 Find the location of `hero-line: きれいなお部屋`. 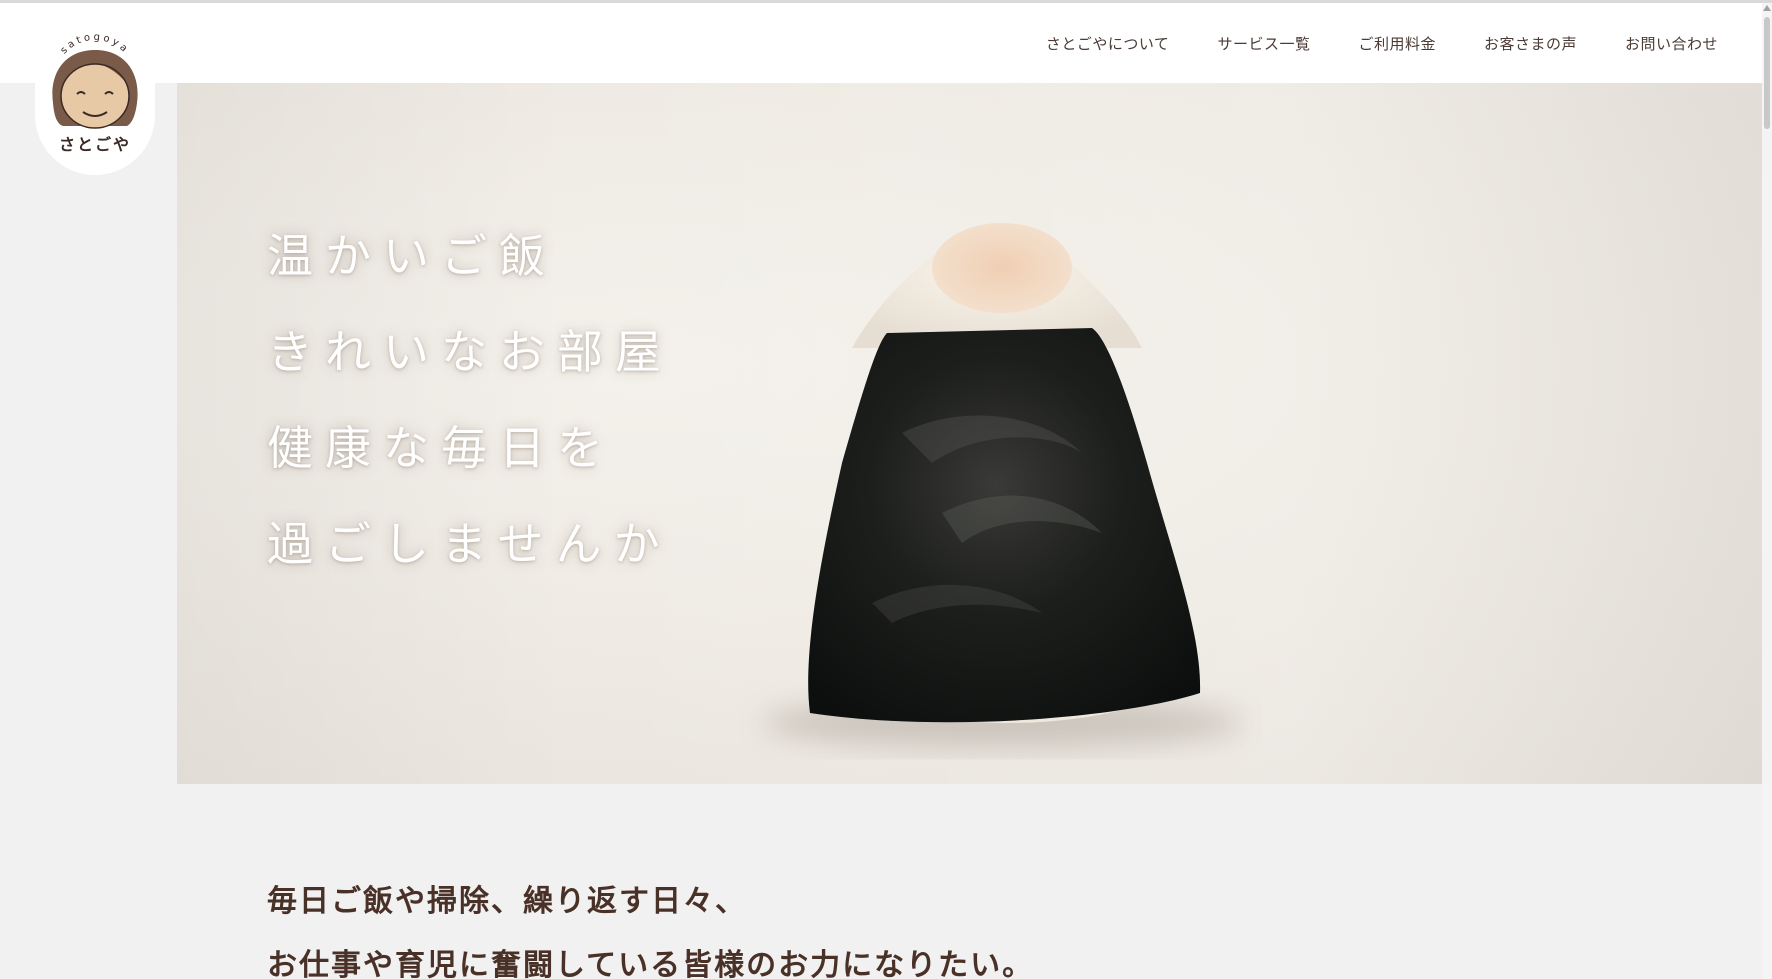

hero-line: きれいなお部屋 is located at coordinates (470, 352).